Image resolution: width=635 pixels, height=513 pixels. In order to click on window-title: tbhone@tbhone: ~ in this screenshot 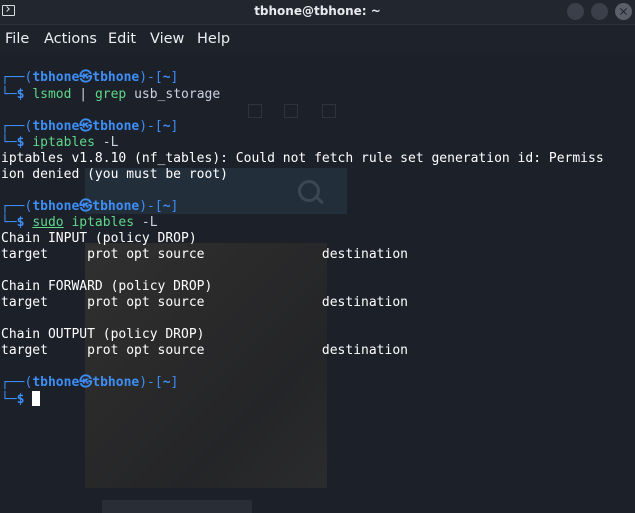, I will do `click(317, 11)`.